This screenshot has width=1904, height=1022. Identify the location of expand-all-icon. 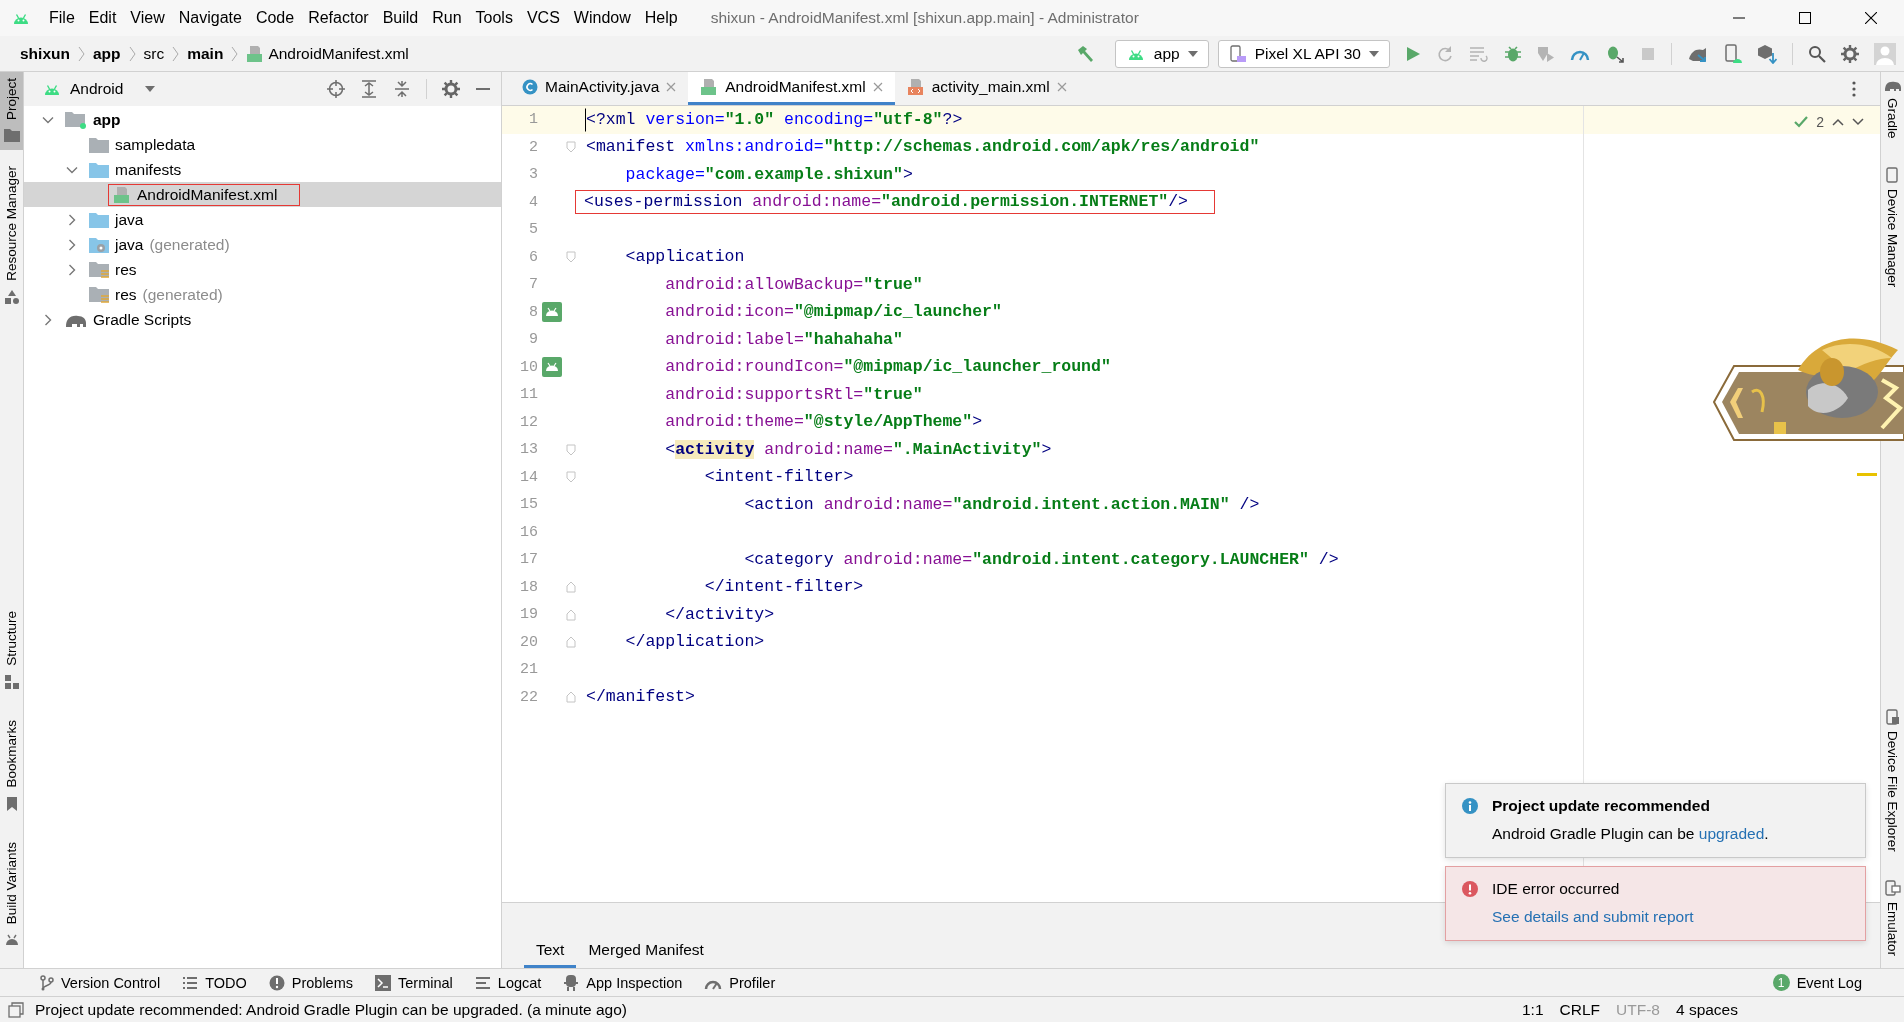
(369, 89).